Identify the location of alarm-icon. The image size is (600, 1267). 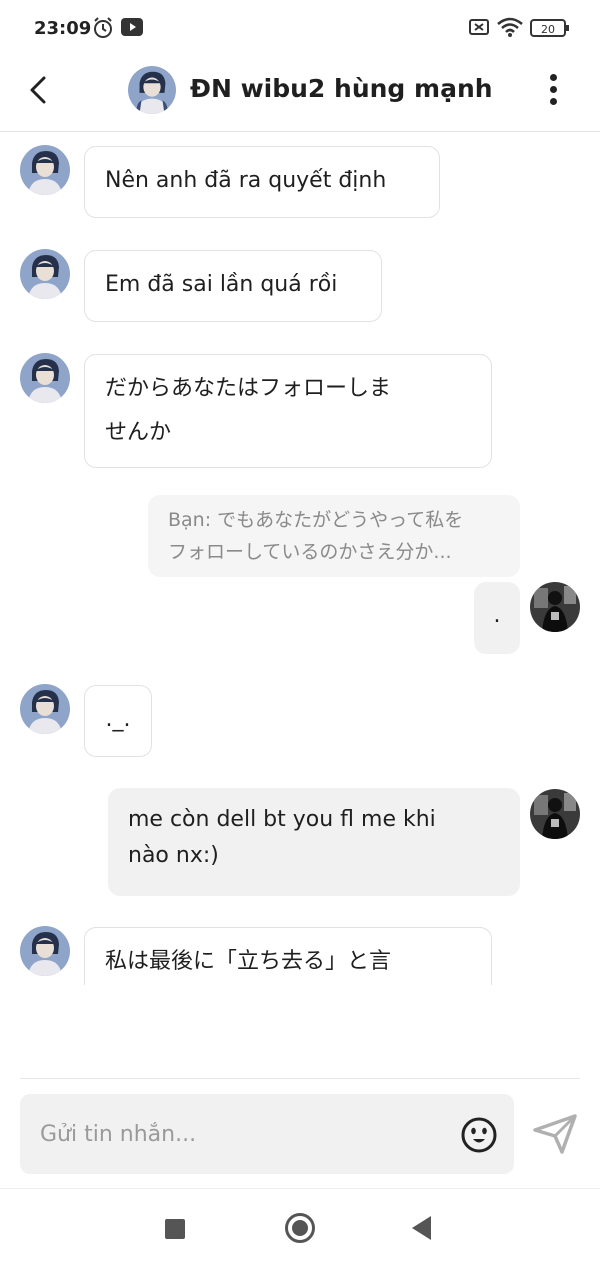
(103, 30).